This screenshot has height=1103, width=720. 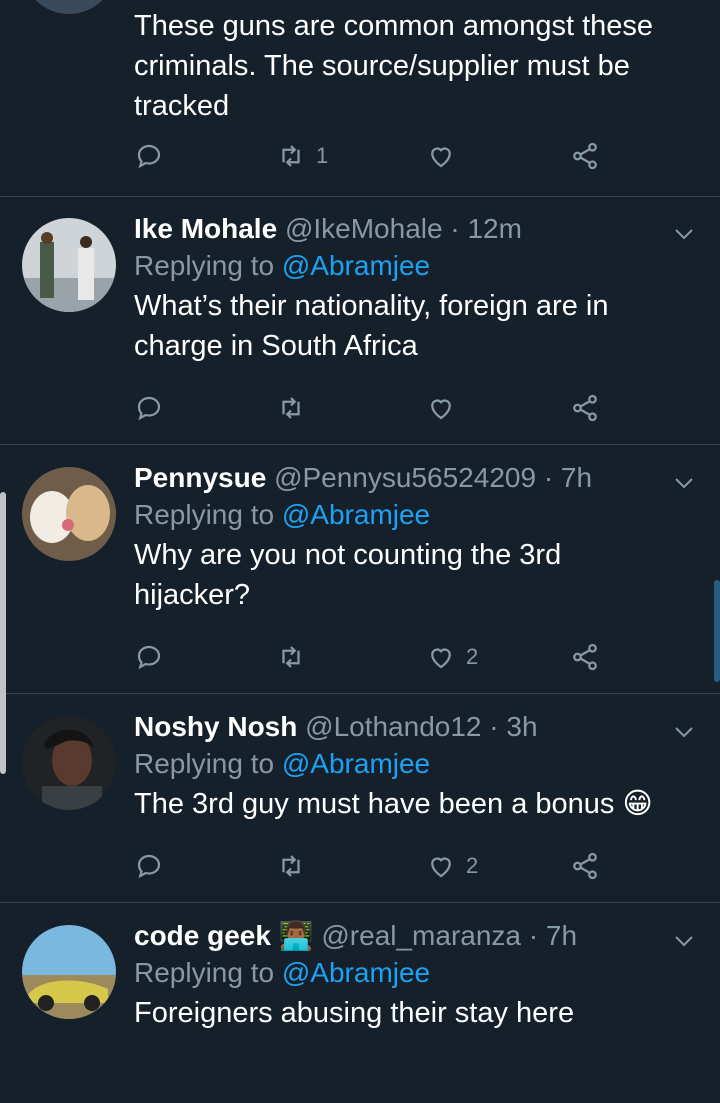 I want to click on user-handle: @IkeMohale, so click(x=364, y=228).